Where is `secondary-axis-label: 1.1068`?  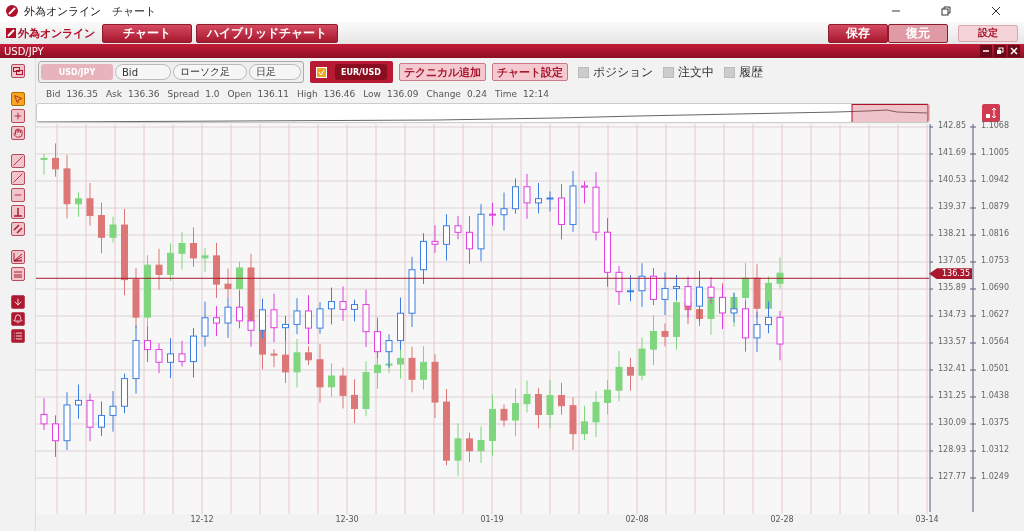
secondary-axis-label: 1.1068 is located at coordinates (995, 125).